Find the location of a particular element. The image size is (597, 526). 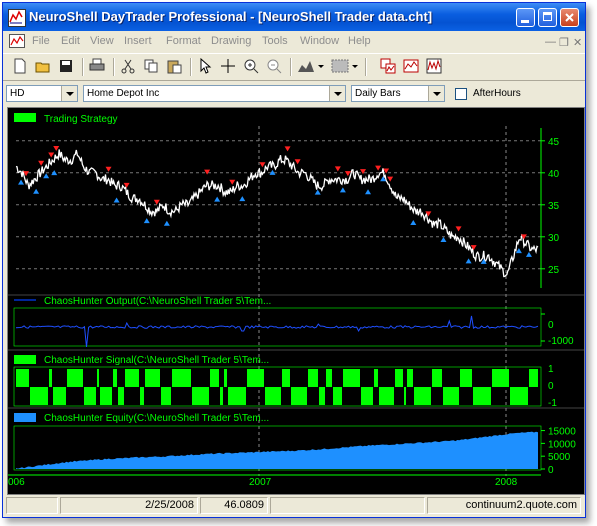

close-button is located at coordinates (569, 17).